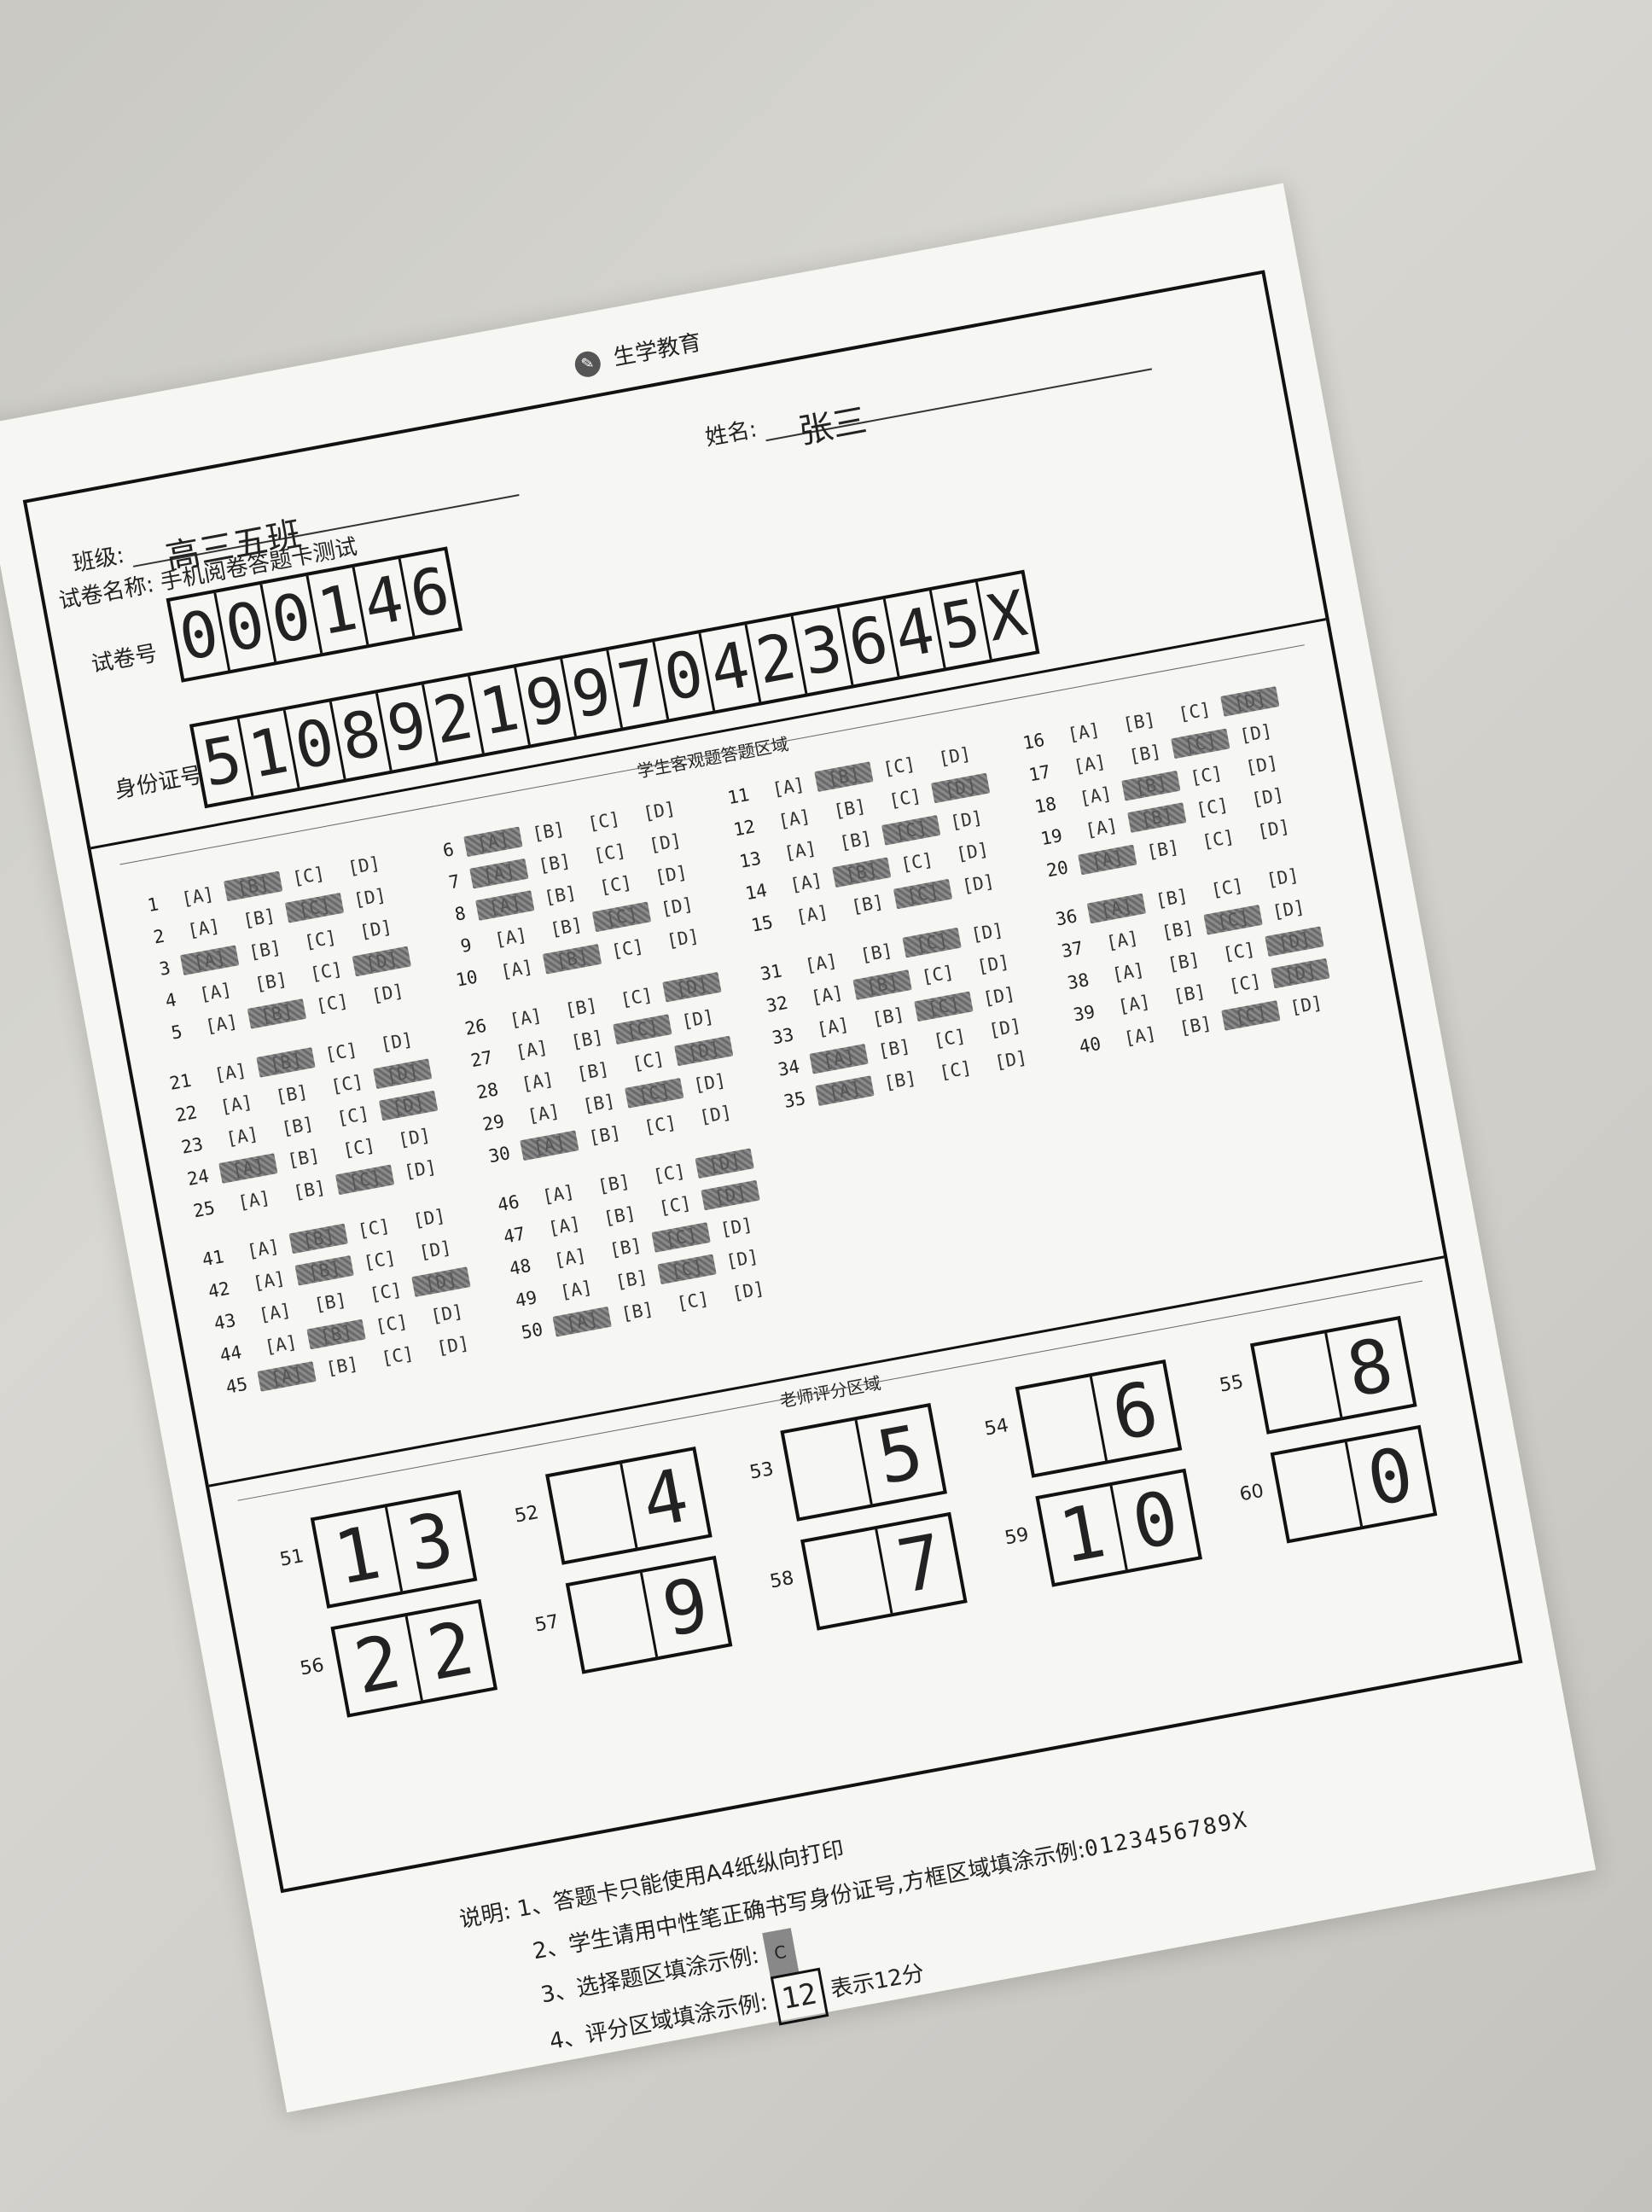  Describe the element at coordinates (451, 1652) in the screenshot. I see `score-digit: 2` at that location.